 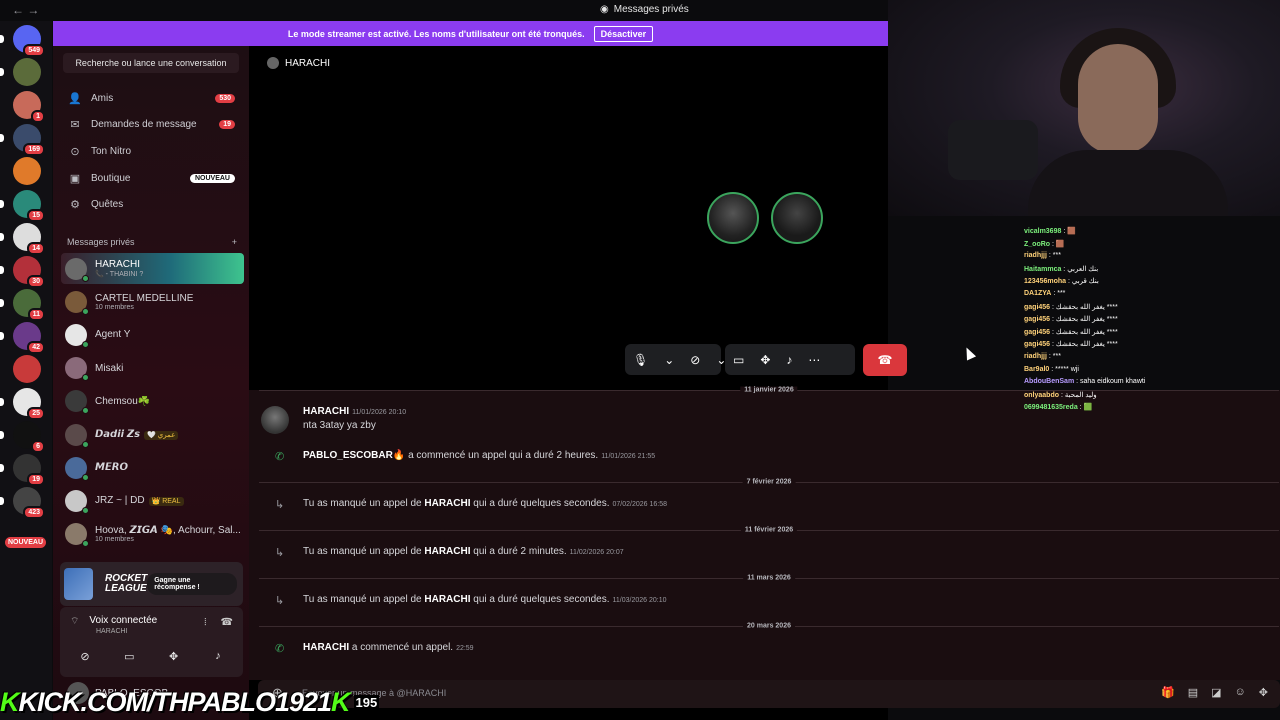 What do you see at coordinates (1051, 369) in the screenshot?
I see `stream-chat-line: Bar9al0 : ***** wji` at bounding box center [1051, 369].